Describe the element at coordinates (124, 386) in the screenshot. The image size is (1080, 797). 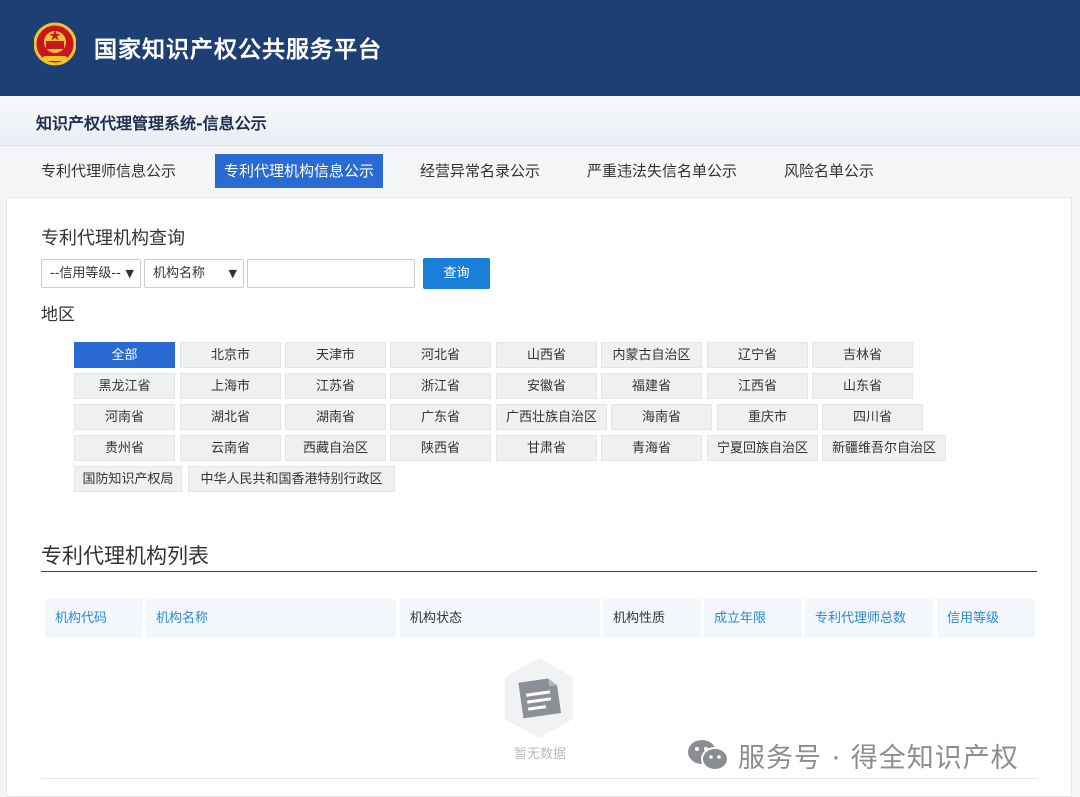
I see `region-heilongjiang: 黑龙江省` at that location.